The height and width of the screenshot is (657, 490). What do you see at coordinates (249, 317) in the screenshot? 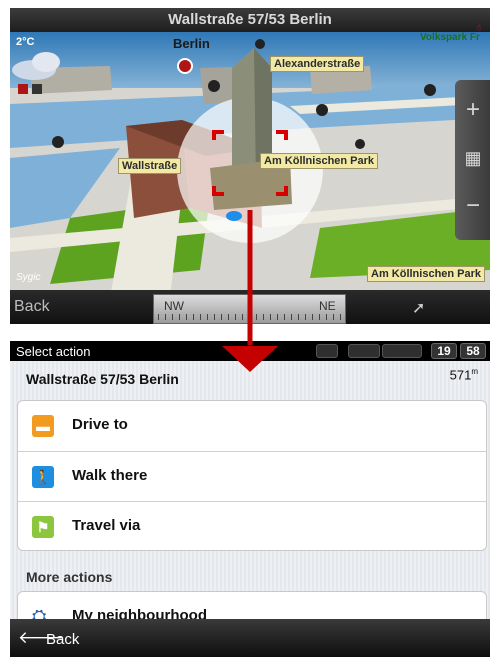
I see `compass-ruler` at bounding box center [249, 317].